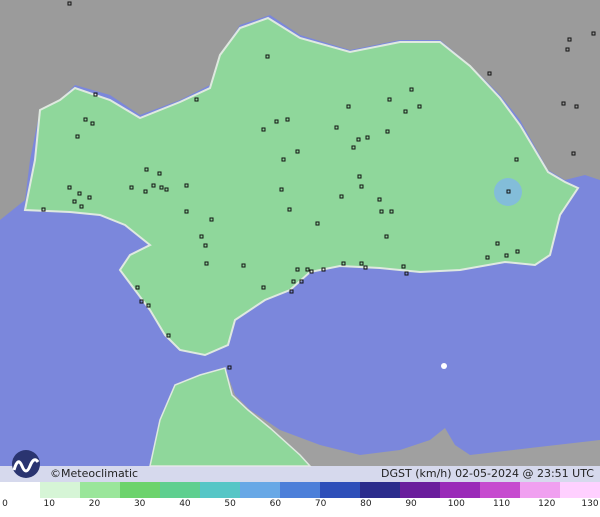  Describe the element at coordinates (94, 504) in the screenshot. I see `legend-tick-label: 20` at that location.